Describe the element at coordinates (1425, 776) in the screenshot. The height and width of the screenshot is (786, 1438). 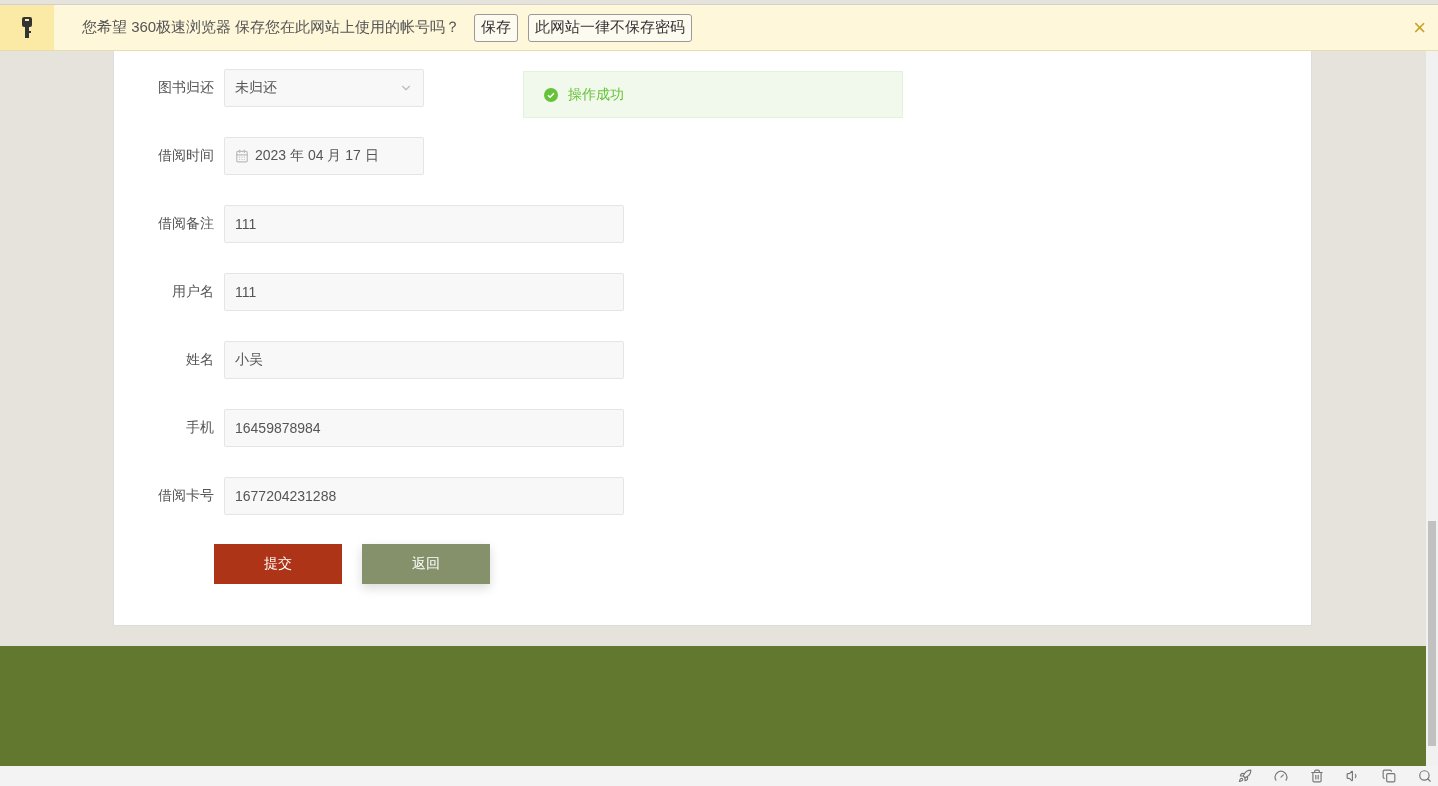
I see `search-icon` at that location.